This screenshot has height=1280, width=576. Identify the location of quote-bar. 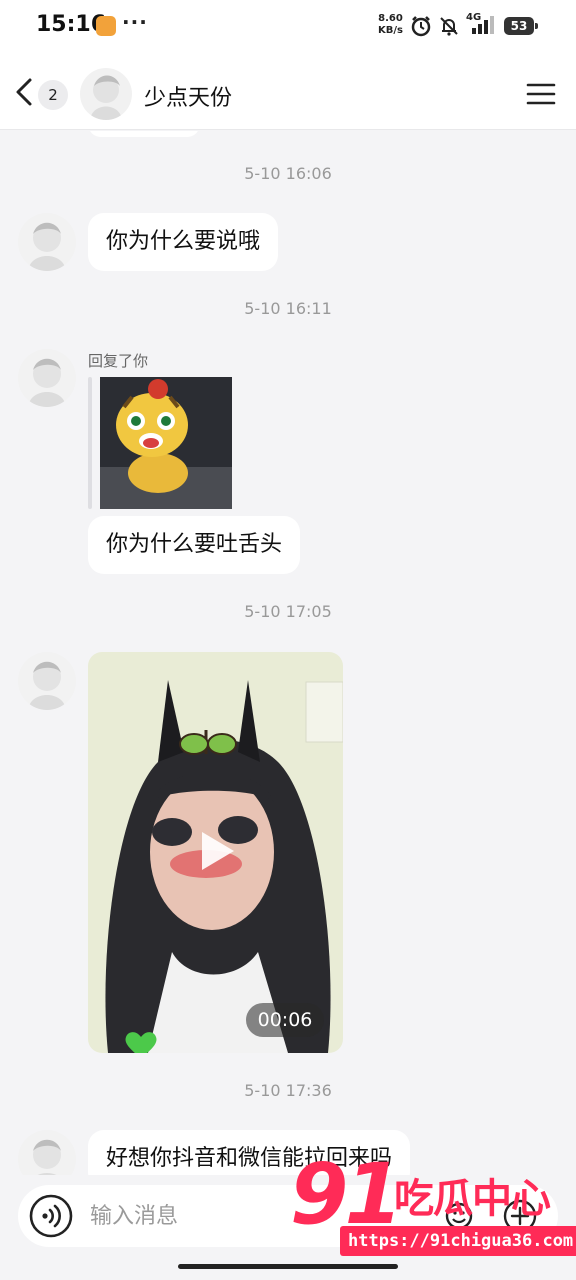
(90, 443).